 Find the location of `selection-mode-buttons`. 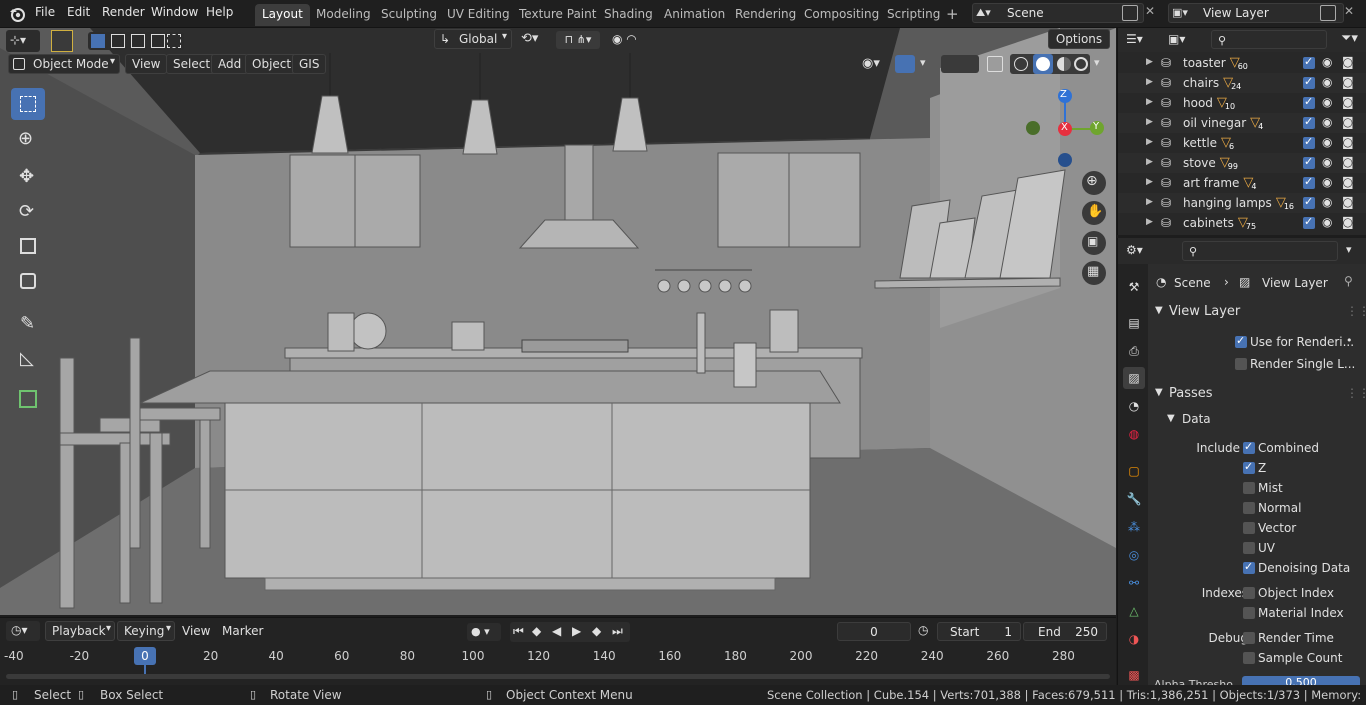

selection-mode-buttons is located at coordinates (136, 41).